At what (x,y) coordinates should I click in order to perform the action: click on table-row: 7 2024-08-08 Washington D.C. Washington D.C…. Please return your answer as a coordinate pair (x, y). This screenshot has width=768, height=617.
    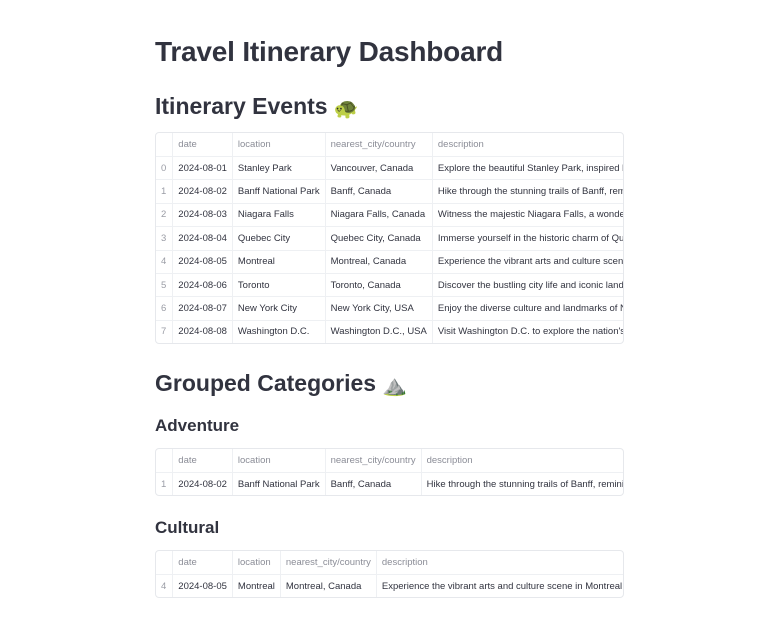
    Looking at the image, I should click on (389, 332).